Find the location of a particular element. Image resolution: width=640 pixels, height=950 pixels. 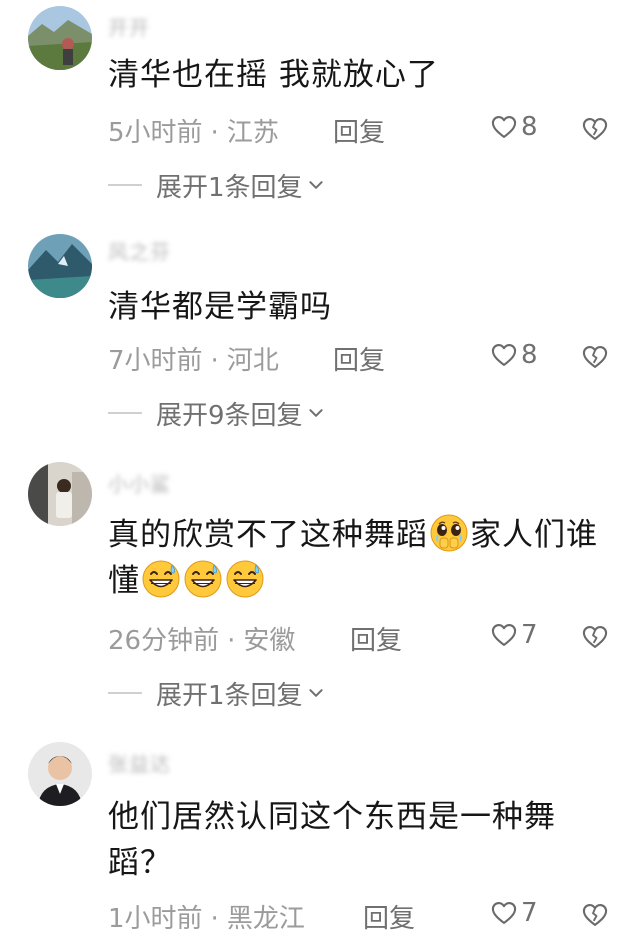

username: 风之芬 is located at coordinates (139, 250).